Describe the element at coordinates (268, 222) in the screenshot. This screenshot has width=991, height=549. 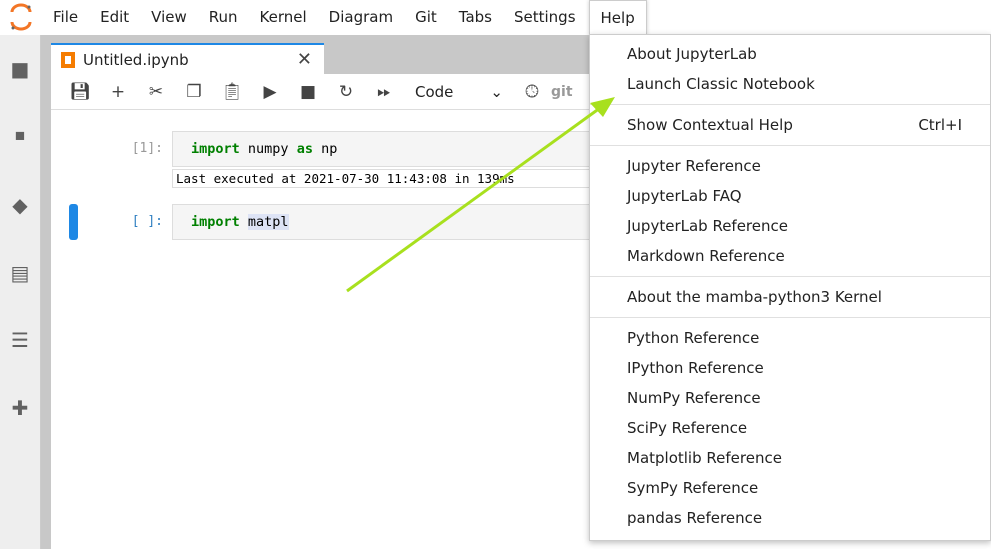
I see `code-token: matpl` at that location.